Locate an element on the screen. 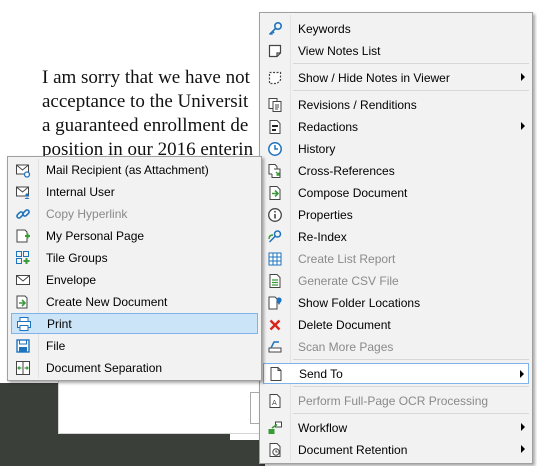 This screenshot has height=466, width=537. menu-item-label: My Personal Page is located at coordinates (95, 235).